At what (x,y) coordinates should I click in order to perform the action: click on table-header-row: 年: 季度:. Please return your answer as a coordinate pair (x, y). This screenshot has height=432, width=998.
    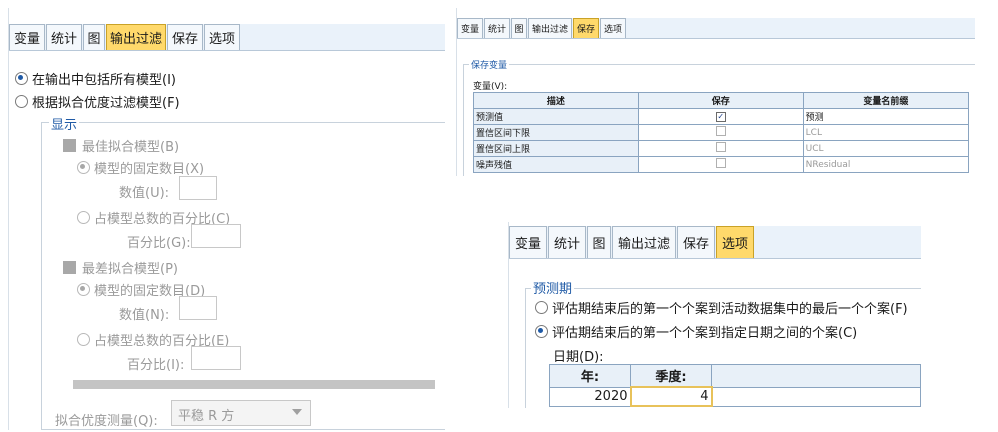
    Looking at the image, I should click on (735, 376).